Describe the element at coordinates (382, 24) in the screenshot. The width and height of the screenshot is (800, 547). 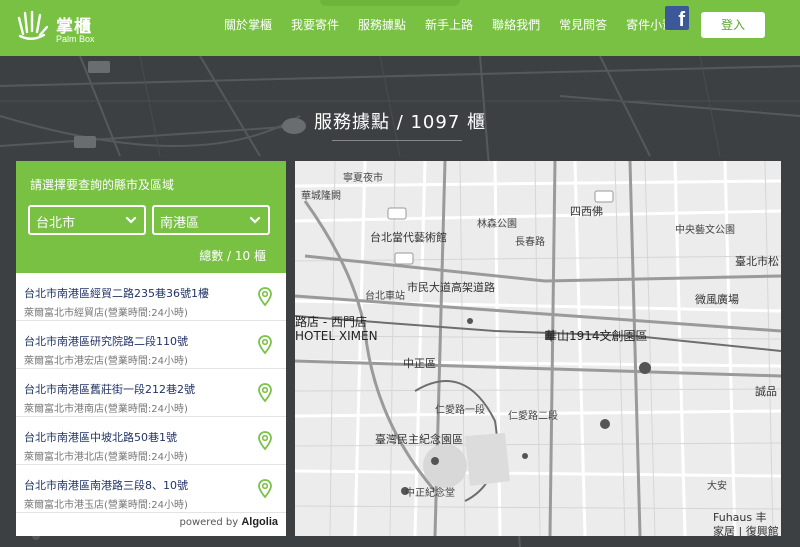
I see `nav-locations: 服務據點` at that location.